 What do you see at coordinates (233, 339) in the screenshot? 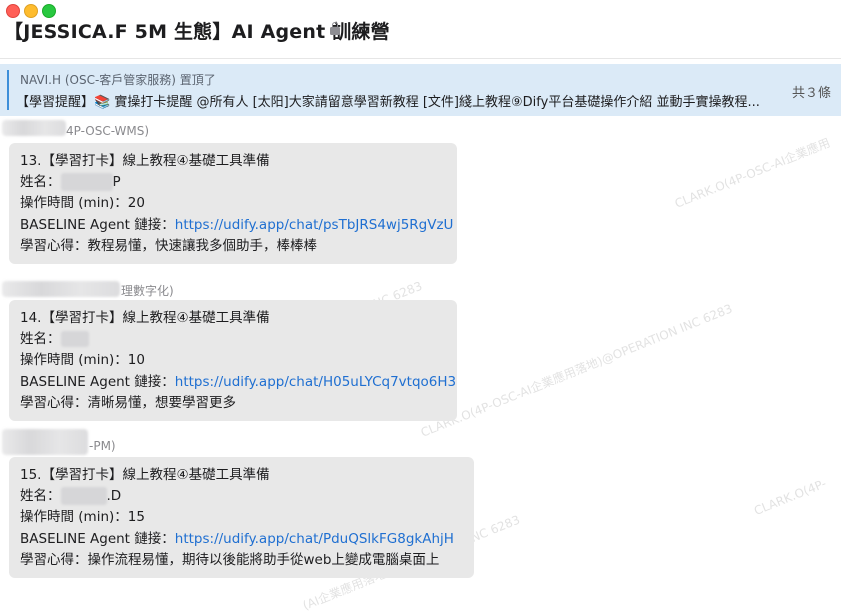
I see `name-line: 姓名：` at bounding box center [233, 339].